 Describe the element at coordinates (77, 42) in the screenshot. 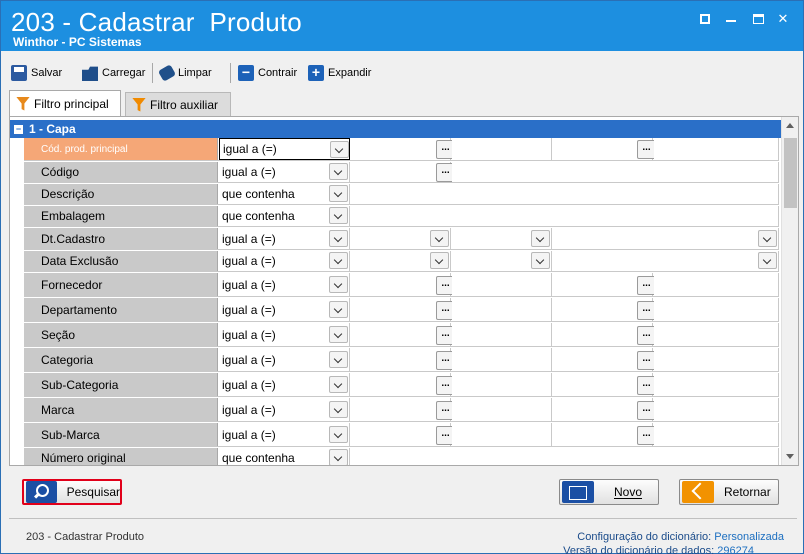

I see `window-subtitle: Winthor - PC Sistemas` at that location.